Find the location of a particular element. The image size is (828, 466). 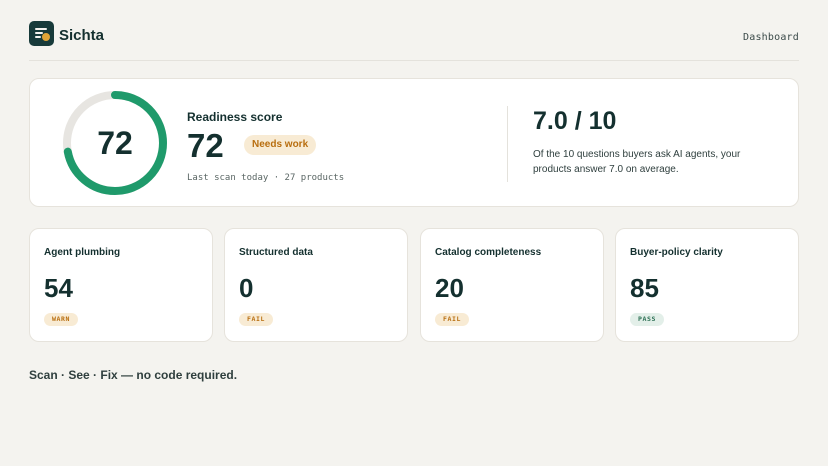

metric-card-catalog-completeness: Catalog completeness 20 FAIL is located at coordinates (512, 285).